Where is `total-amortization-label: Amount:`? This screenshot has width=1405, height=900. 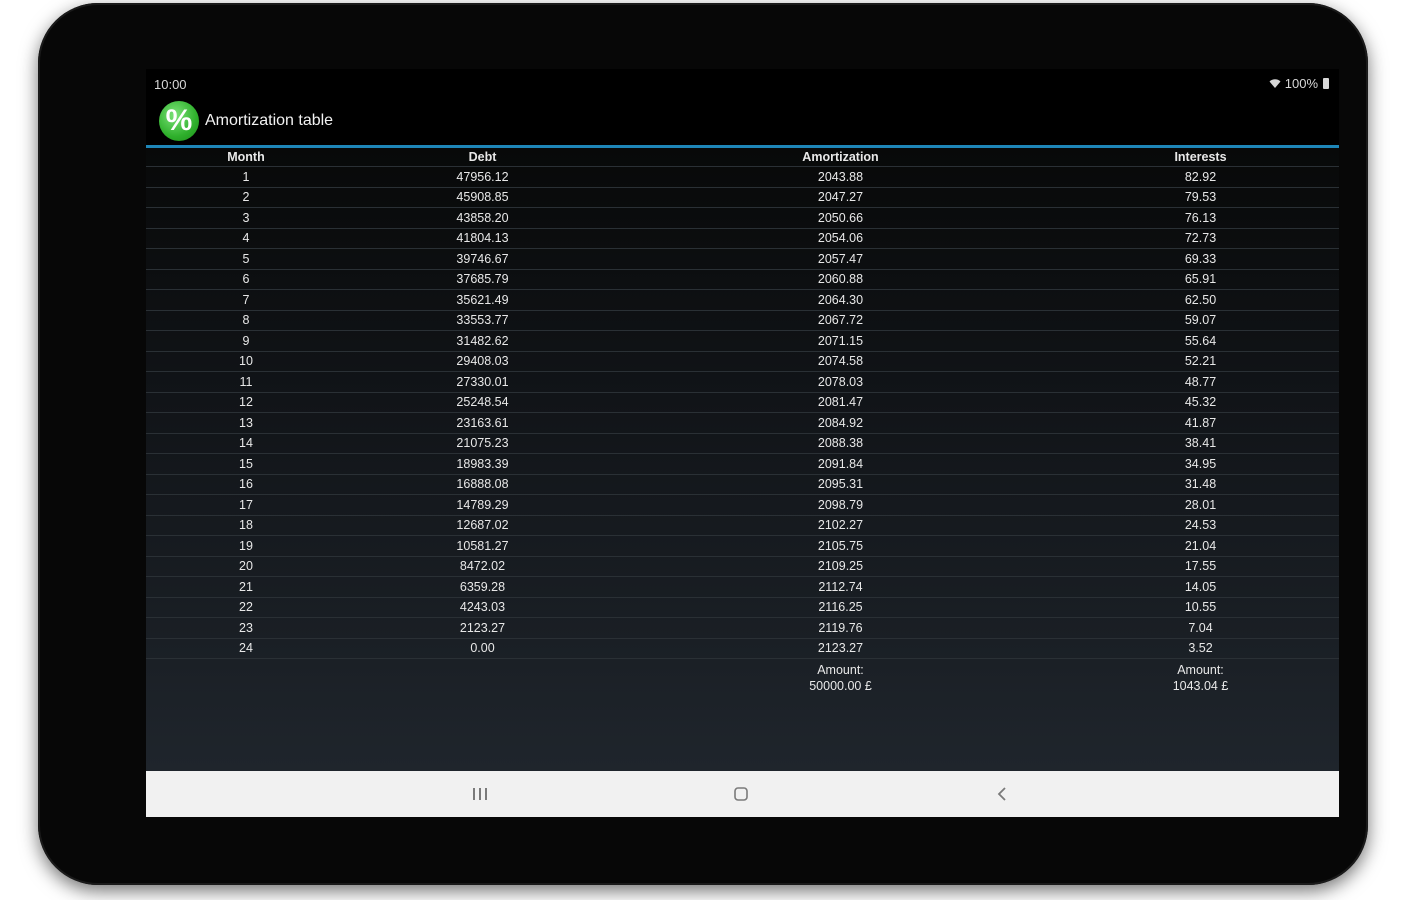
total-amortization-label: Amount: is located at coordinates (840, 670).